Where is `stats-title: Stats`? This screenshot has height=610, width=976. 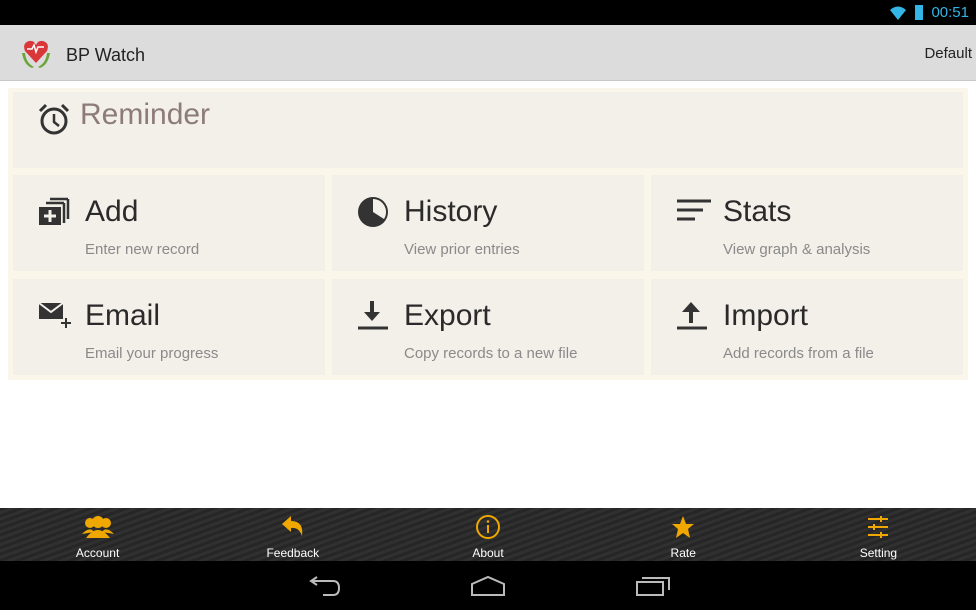
stats-title: Stats is located at coordinates (757, 211).